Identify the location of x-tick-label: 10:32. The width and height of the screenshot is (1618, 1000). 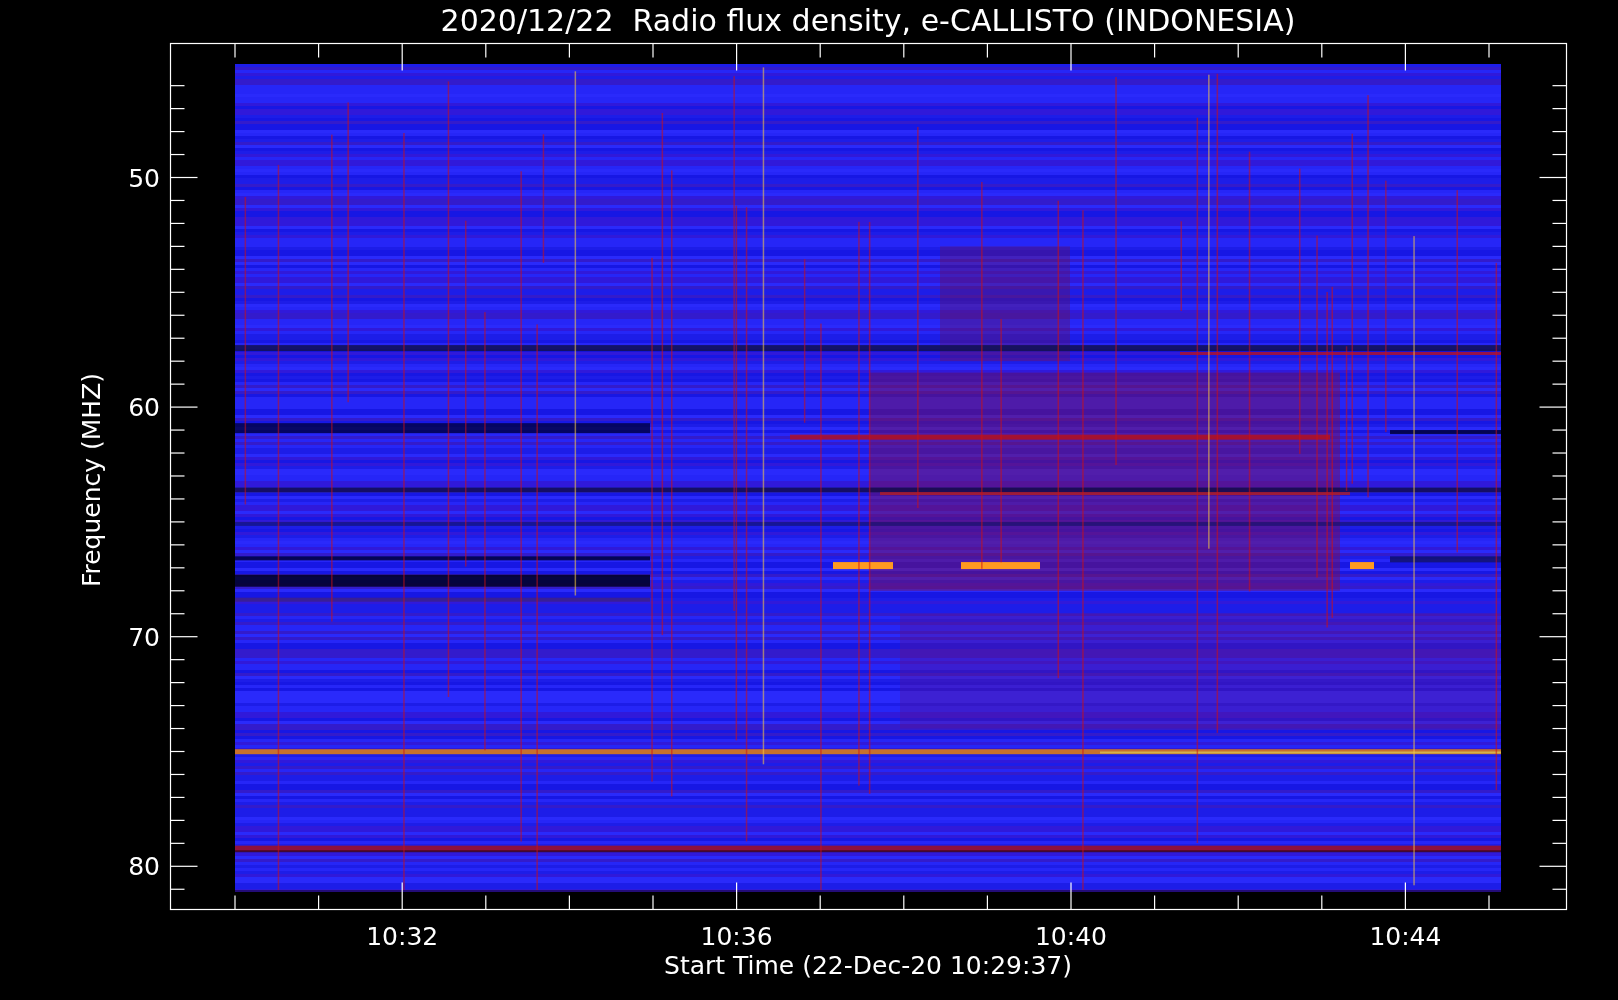
(402, 936).